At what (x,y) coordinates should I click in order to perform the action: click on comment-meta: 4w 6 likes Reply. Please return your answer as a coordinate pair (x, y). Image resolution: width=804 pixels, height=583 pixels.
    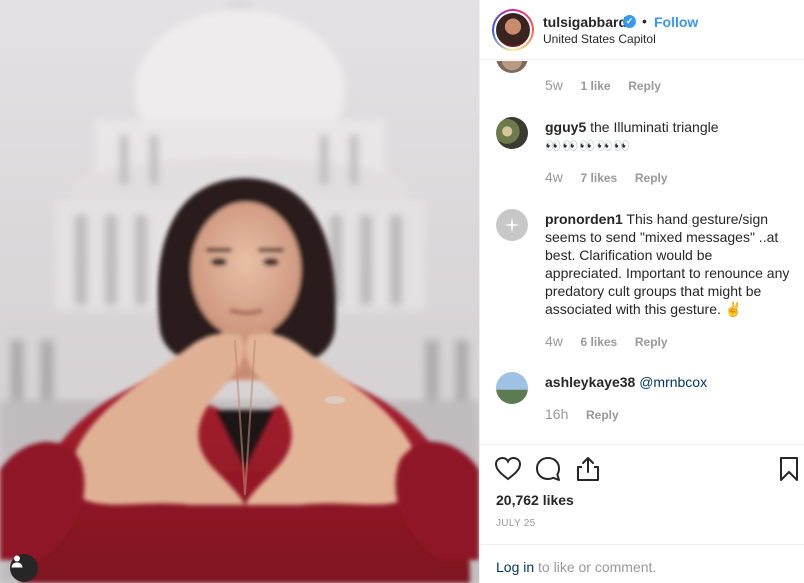
    Looking at the image, I should click on (606, 341).